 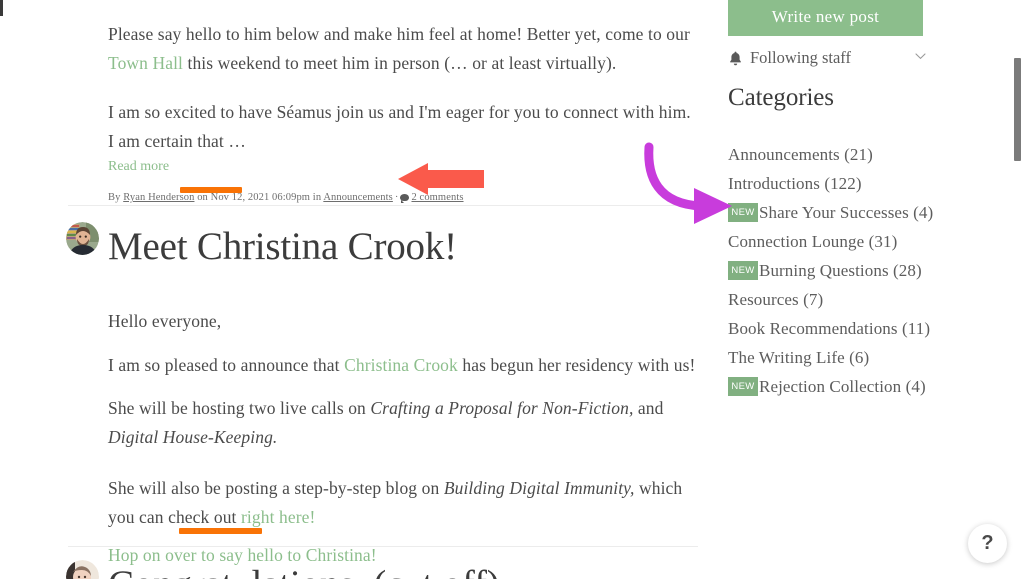 What do you see at coordinates (539, 488) in the screenshot?
I see `paragraph-italic: Building Digital Immunity,` at bounding box center [539, 488].